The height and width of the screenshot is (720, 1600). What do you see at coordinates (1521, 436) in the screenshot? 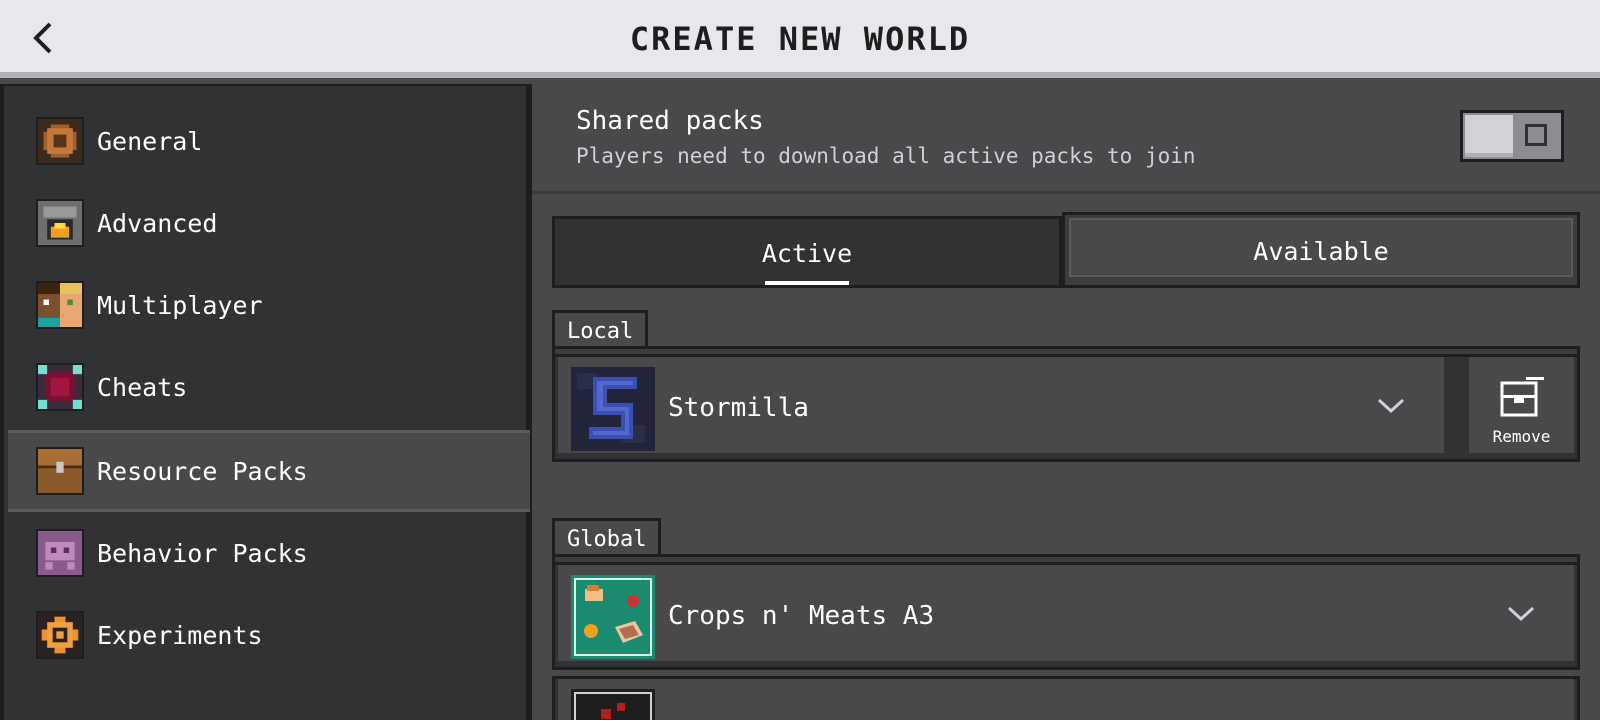
I see `remove-label: Remove` at bounding box center [1521, 436].